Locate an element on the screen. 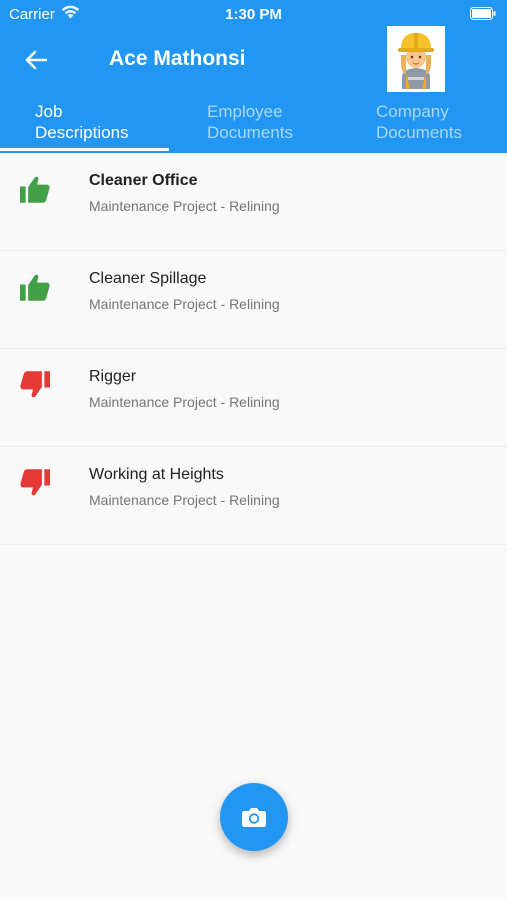 This screenshot has height=900, width=507. status-bar: Carrier 1:30 PM is located at coordinates (253, 14).